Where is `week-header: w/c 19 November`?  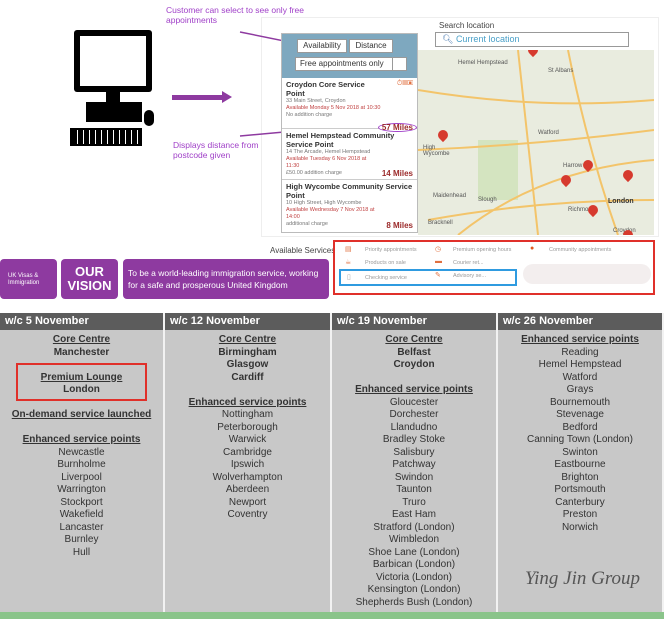
week-header: w/c 19 November is located at coordinates (415, 321).